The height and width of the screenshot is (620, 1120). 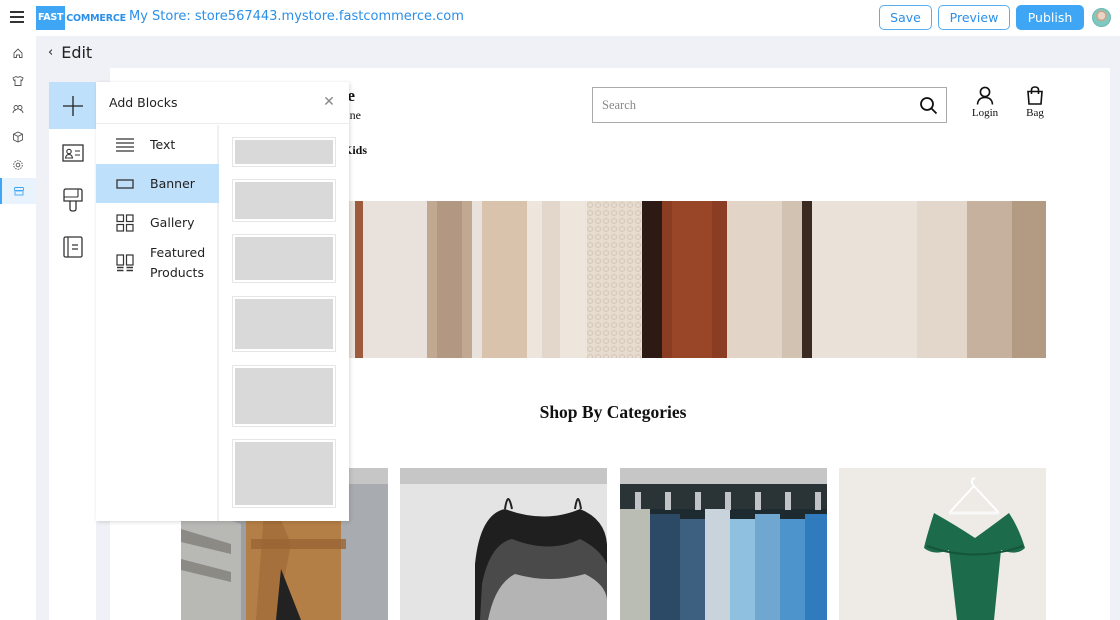 I want to click on search-icon, so click(x=928, y=108).